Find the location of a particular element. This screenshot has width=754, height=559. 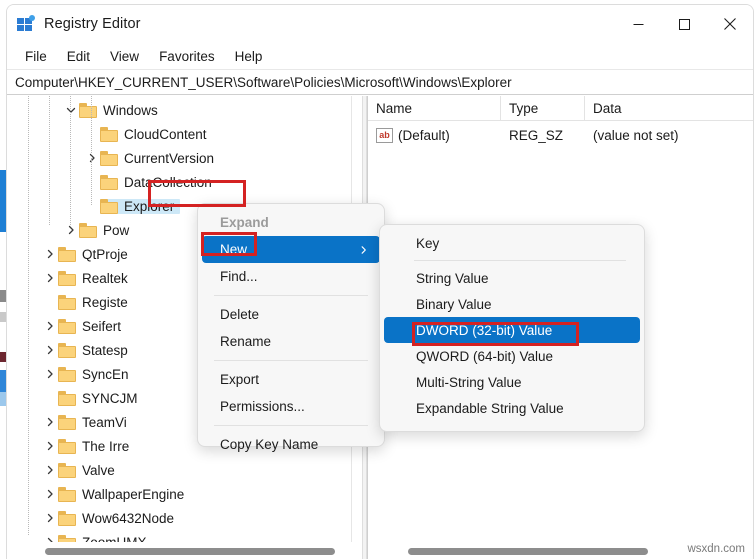

tree-item-content: SyncEn is located at coordinates (96, 374).